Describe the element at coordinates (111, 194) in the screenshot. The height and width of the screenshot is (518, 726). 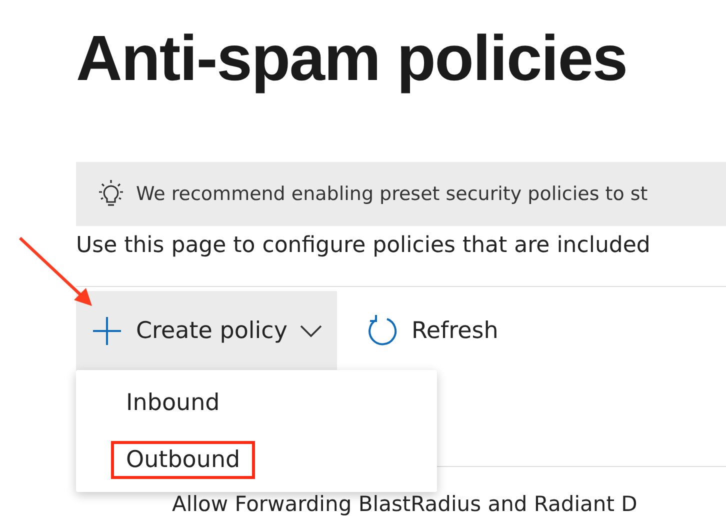
I see `lightbulb-icon` at that location.